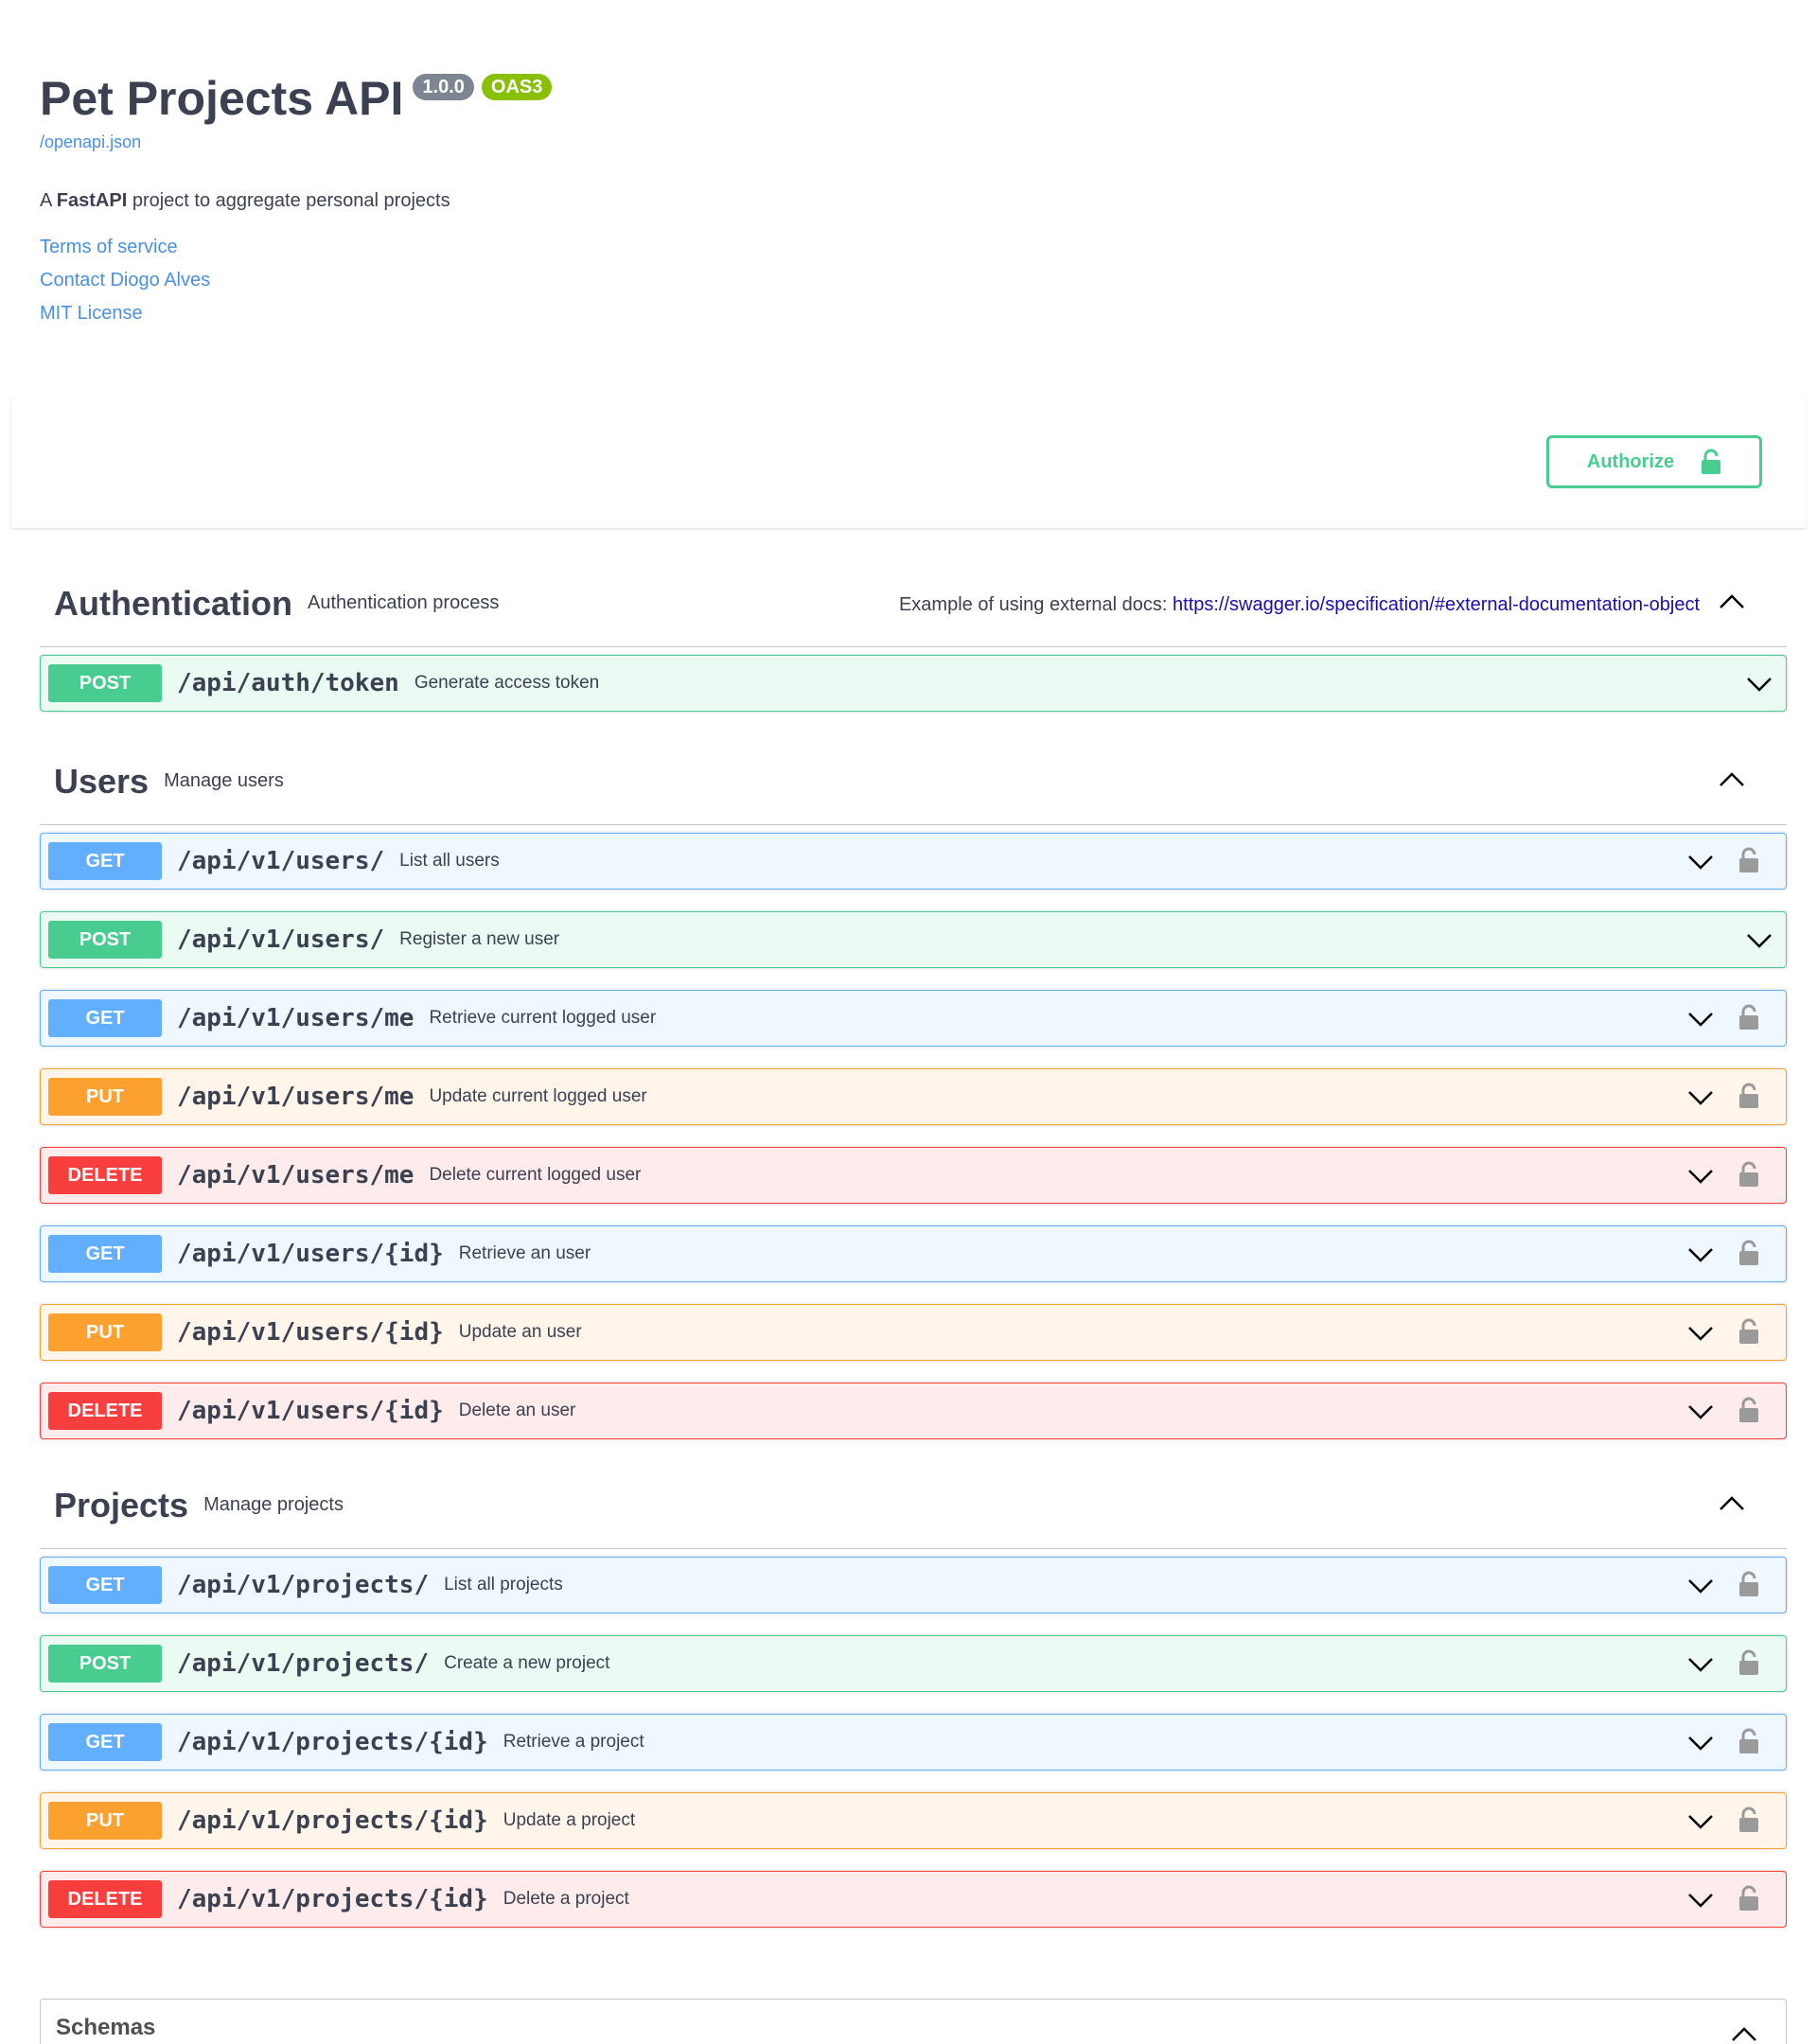 This screenshot has width=1817, height=2044. I want to click on desc-bold: FastAPI, so click(92, 200).